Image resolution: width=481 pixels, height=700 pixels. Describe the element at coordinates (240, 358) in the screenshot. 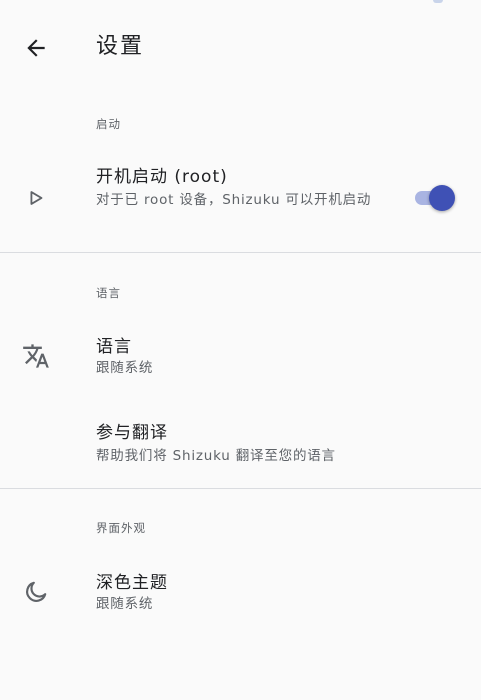

I see `language-item: 语言 跟随系统` at that location.